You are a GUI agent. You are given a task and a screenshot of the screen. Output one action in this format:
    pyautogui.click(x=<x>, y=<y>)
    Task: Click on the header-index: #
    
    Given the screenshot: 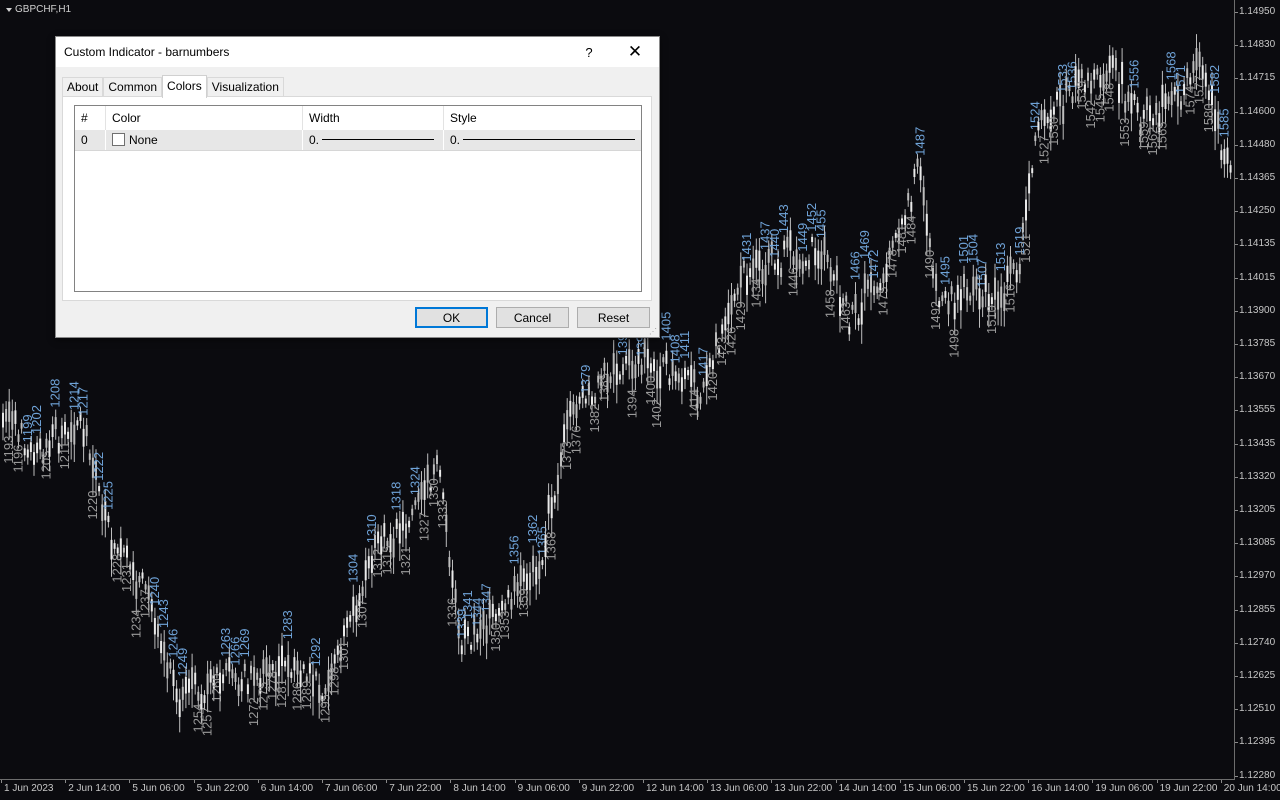 What is the action you would take?
    pyautogui.click(x=90, y=118)
    